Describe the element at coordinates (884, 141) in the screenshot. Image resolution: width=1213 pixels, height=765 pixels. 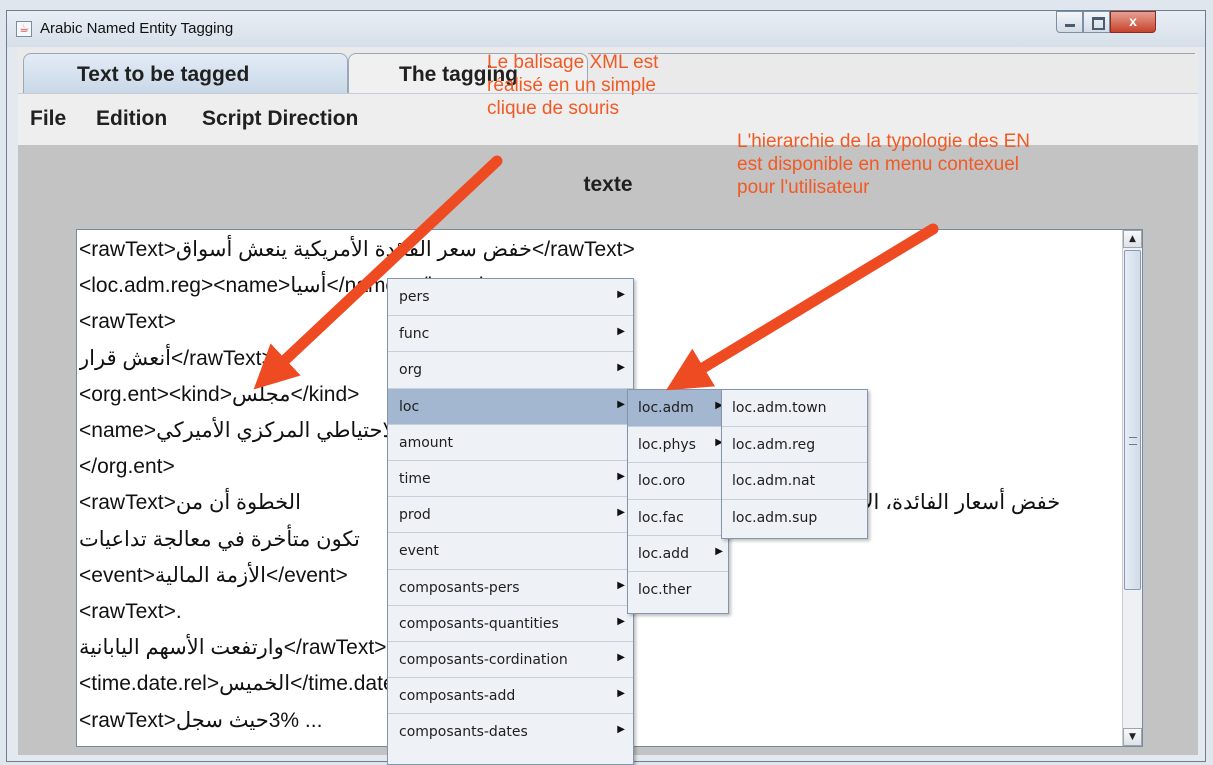
I see `annotation-line: L'hierarchie de la typologie des EN` at that location.